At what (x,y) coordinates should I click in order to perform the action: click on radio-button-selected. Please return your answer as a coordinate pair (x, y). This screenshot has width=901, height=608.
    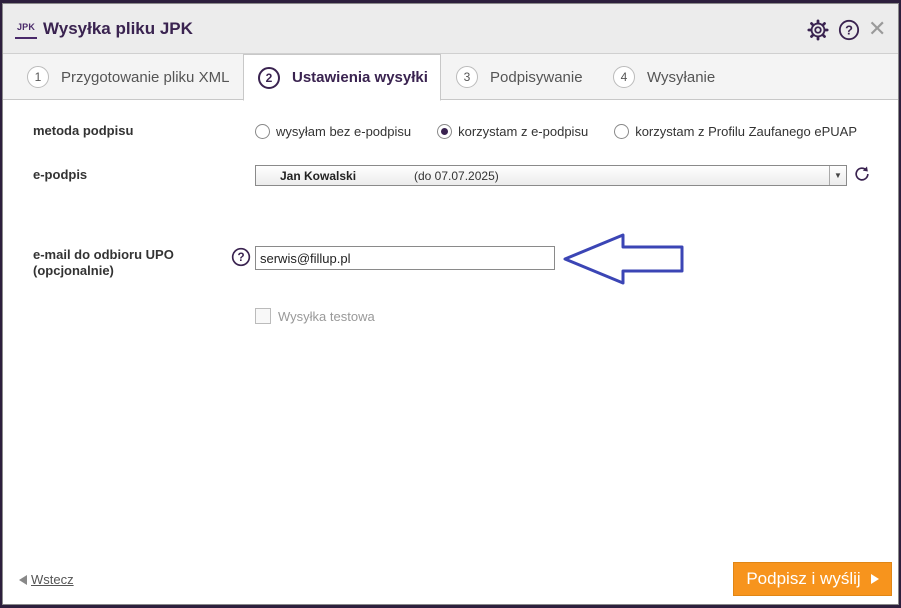
    Looking at the image, I should click on (445, 131).